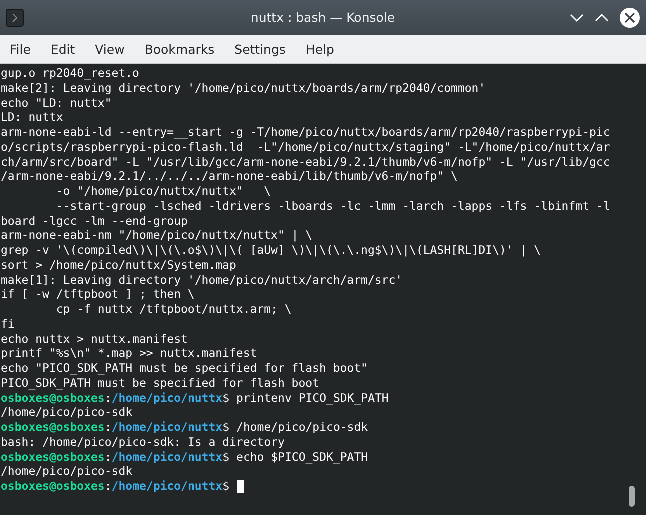  I want to click on scrollbar-thumb, so click(632, 496).